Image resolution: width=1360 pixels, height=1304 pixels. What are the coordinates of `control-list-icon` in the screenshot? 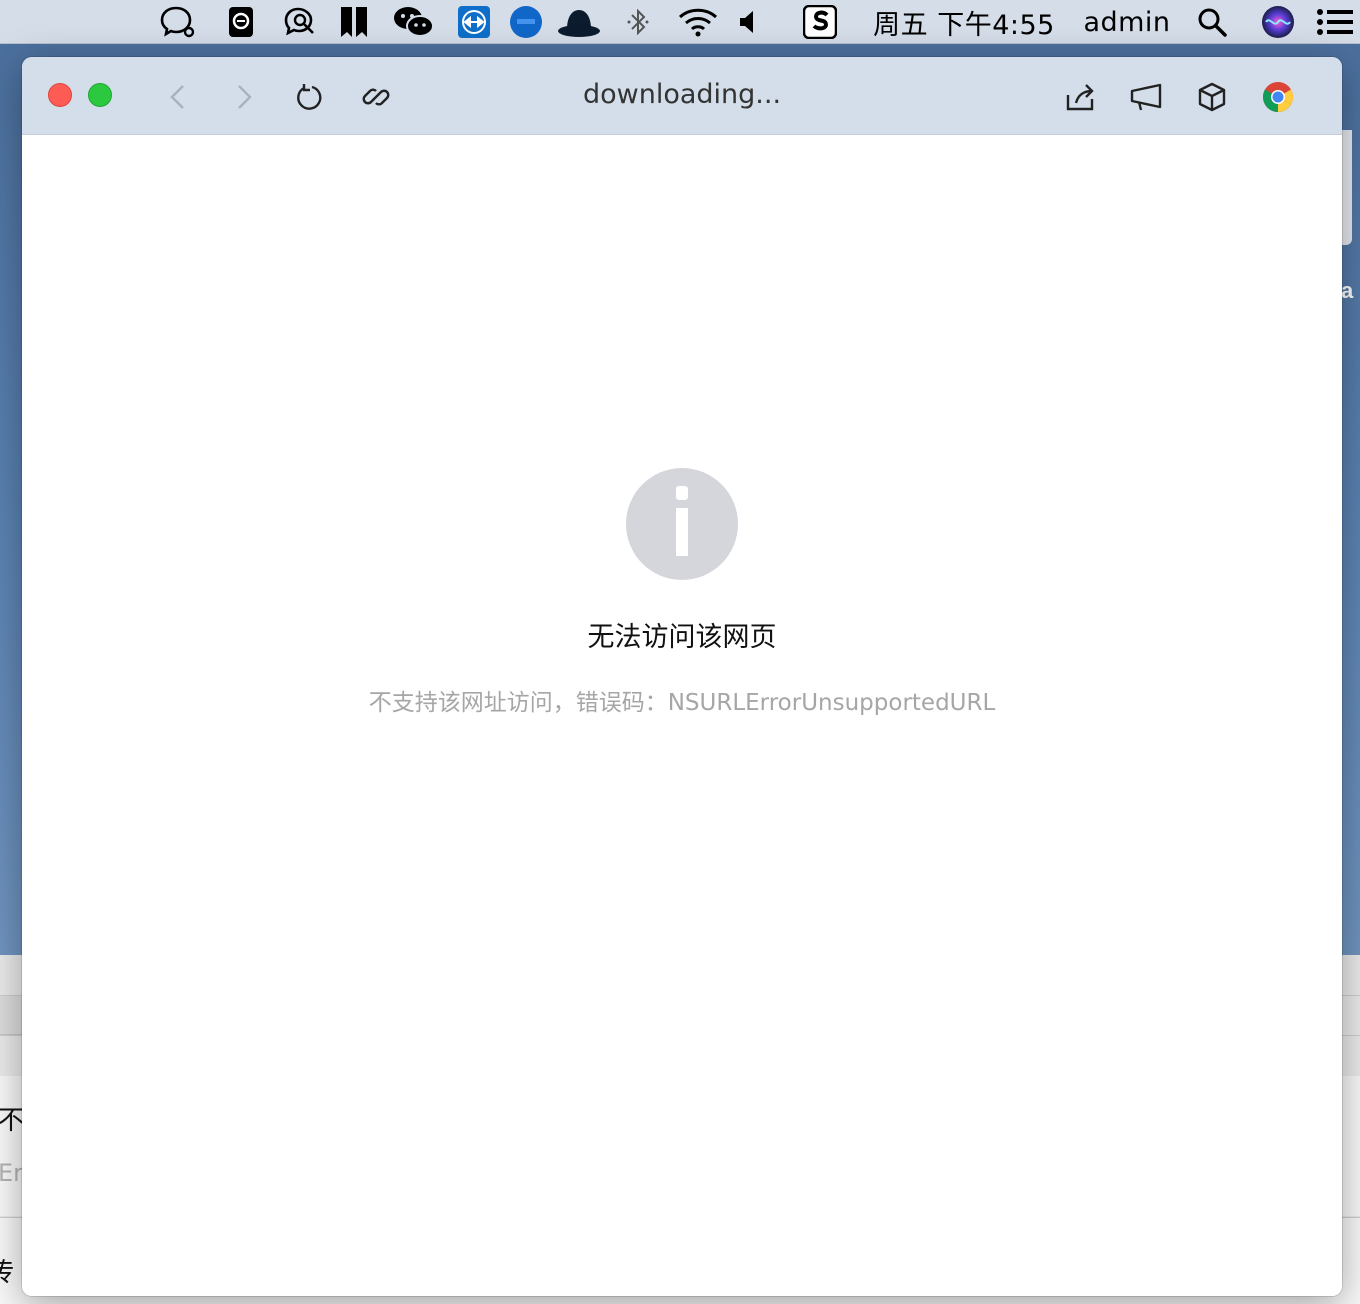 It's located at (1335, 22).